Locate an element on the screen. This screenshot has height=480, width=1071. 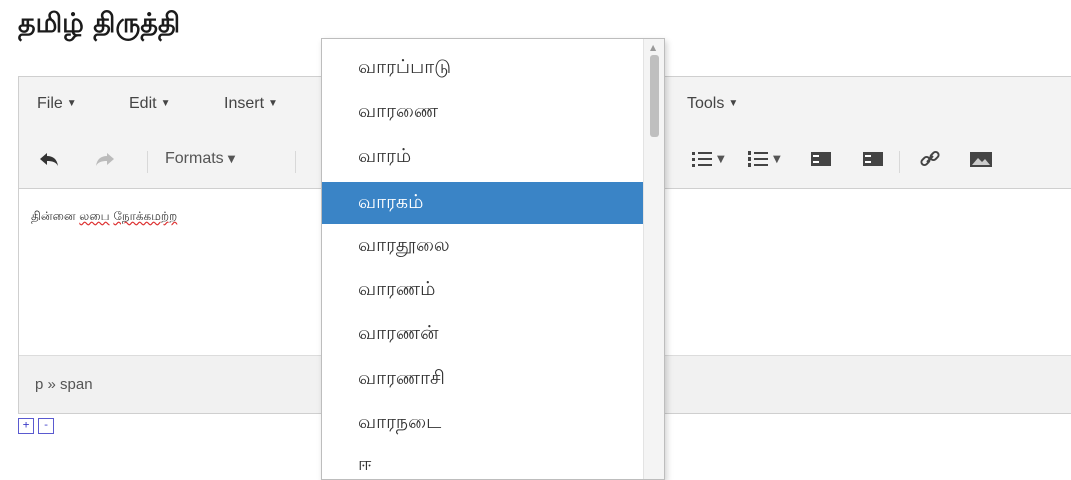
editor-paragraph: தின்னை லபை நோக்கமற்ற is located at coordinates (104, 216).